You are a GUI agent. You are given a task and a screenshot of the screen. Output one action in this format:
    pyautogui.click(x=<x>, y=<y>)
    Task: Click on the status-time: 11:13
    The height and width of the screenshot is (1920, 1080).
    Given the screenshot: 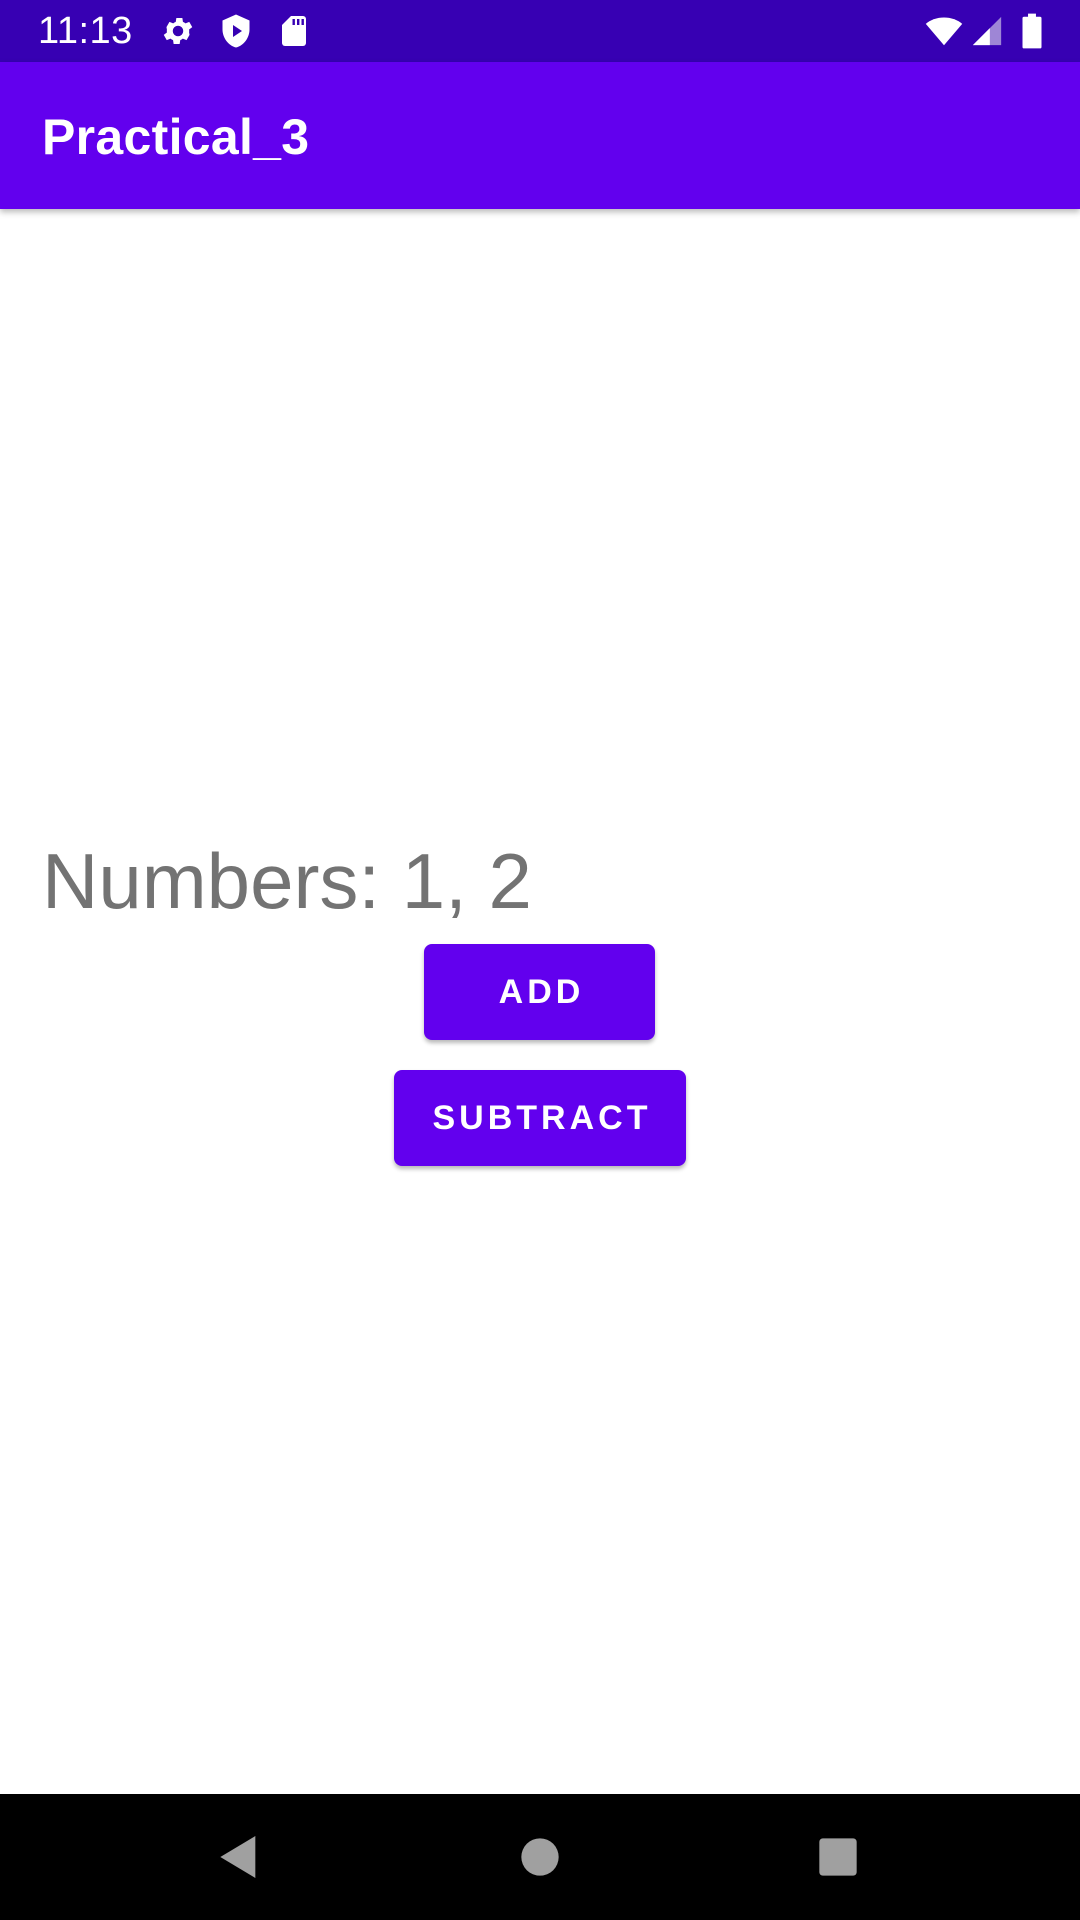 What is the action you would take?
    pyautogui.click(x=85, y=31)
    